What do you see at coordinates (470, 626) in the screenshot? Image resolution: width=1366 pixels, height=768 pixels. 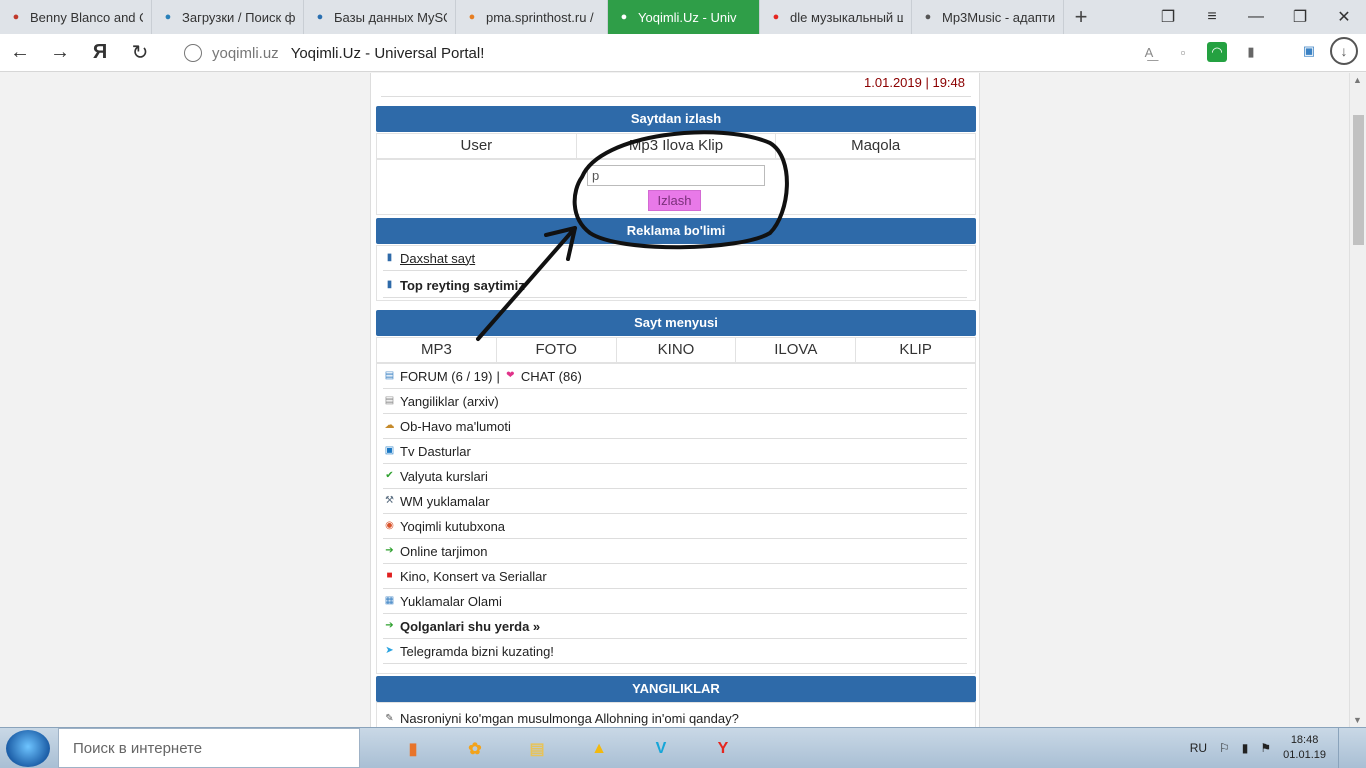 I see `menu-link: Qolganlari shu yerda »` at bounding box center [470, 626].